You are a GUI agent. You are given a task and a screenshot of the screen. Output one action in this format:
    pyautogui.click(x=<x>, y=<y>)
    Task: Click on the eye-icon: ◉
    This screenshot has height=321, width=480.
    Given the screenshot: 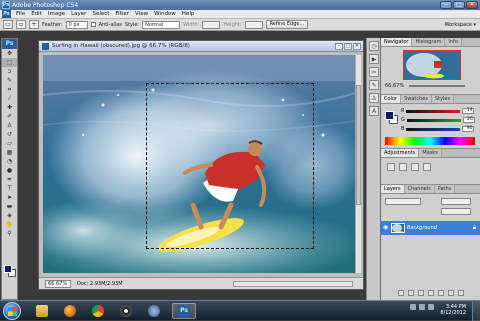 What is the action you would take?
    pyautogui.click(x=386, y=228)
    